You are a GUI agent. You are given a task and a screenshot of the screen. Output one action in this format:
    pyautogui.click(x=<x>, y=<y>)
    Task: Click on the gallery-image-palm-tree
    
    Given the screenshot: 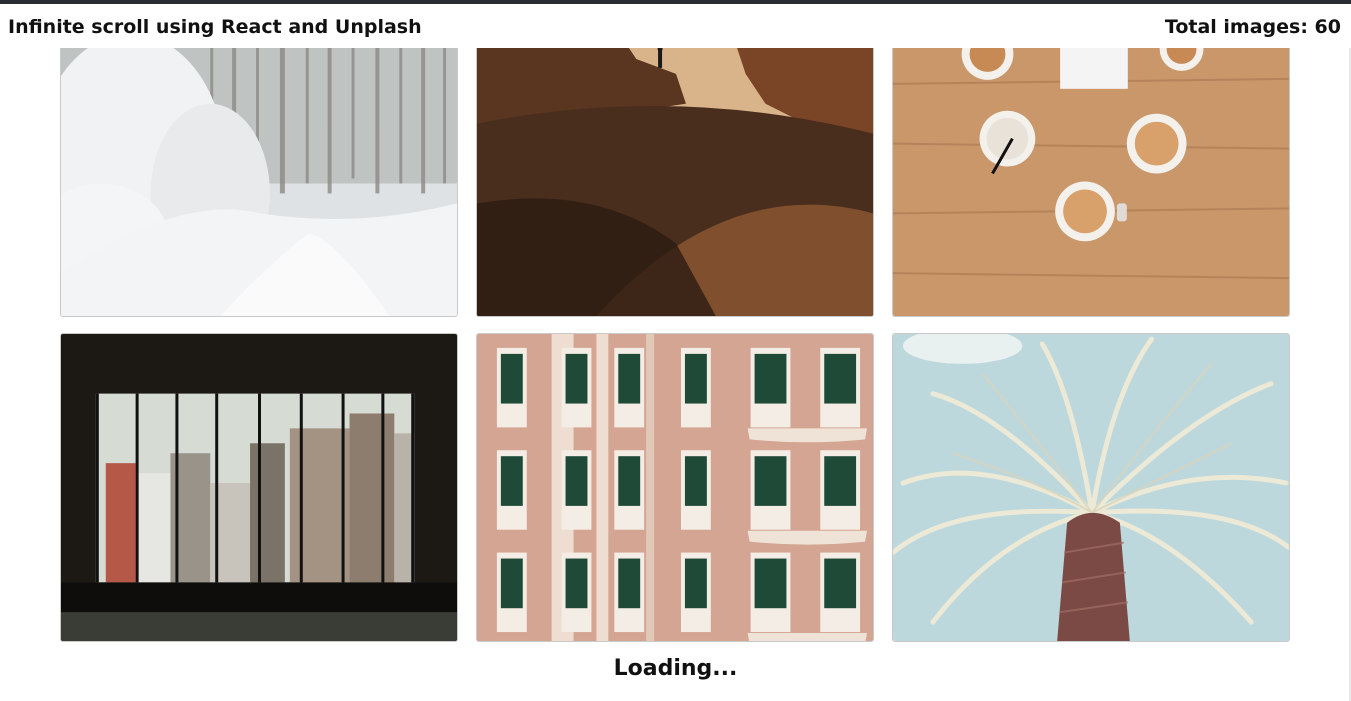 What is the action you would take?
    pyautogui.click(x=1091, y=487)
    